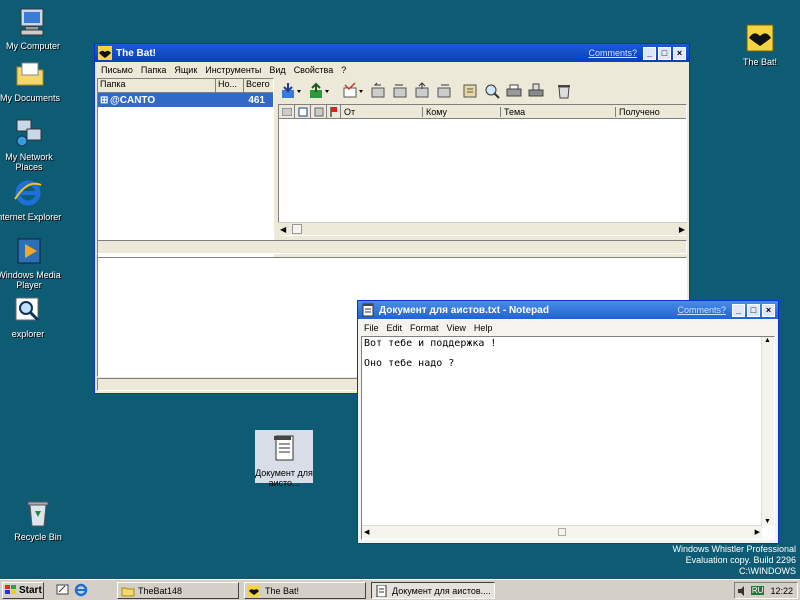 The height and width of the screenshot is (600, 800). What do you see at coordinates (766, 590) in the screenshot?
I see `system-tray: RU 12:22` at bounding box center [766, 590].